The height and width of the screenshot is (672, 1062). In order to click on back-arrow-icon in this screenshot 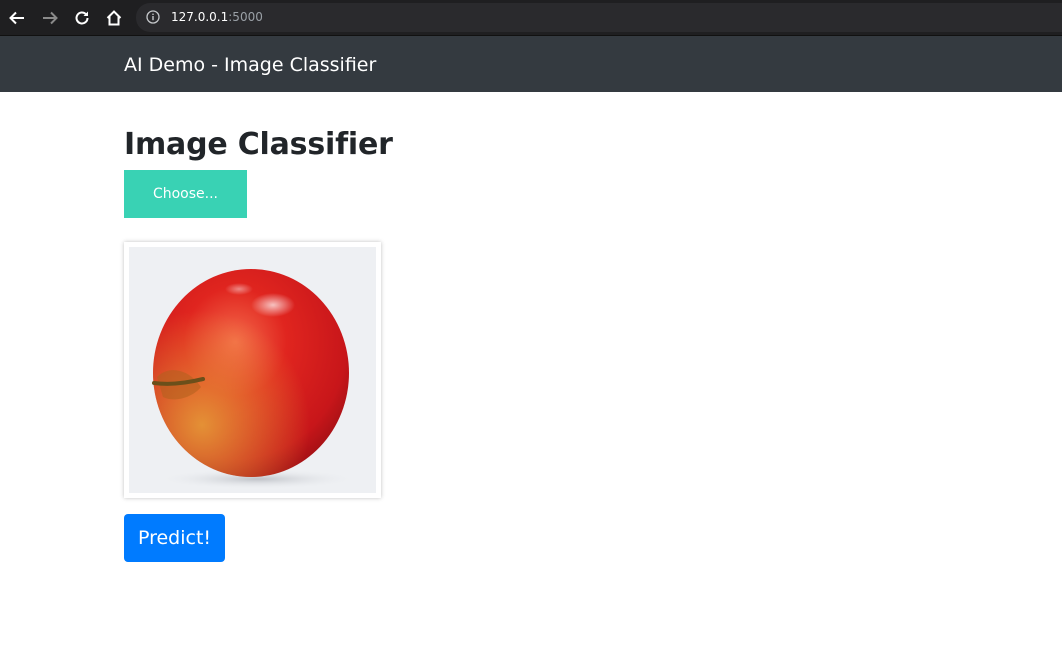, I will do `click(17, 18)`.